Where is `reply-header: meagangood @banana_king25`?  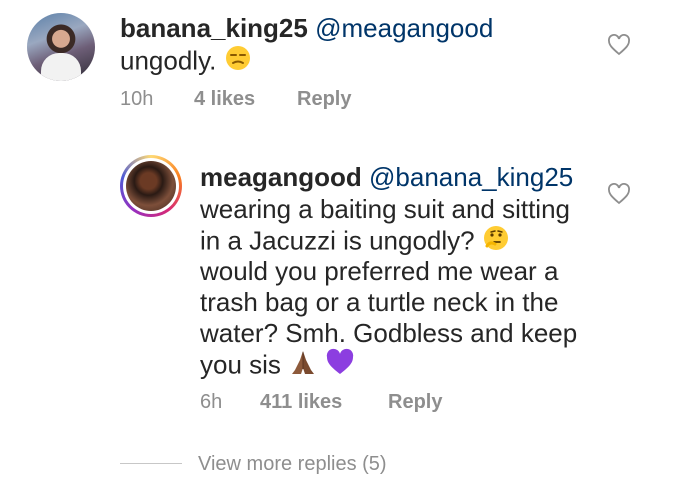
reply-header: meagangood @banana_king25 is located at coordinates (386, 177).